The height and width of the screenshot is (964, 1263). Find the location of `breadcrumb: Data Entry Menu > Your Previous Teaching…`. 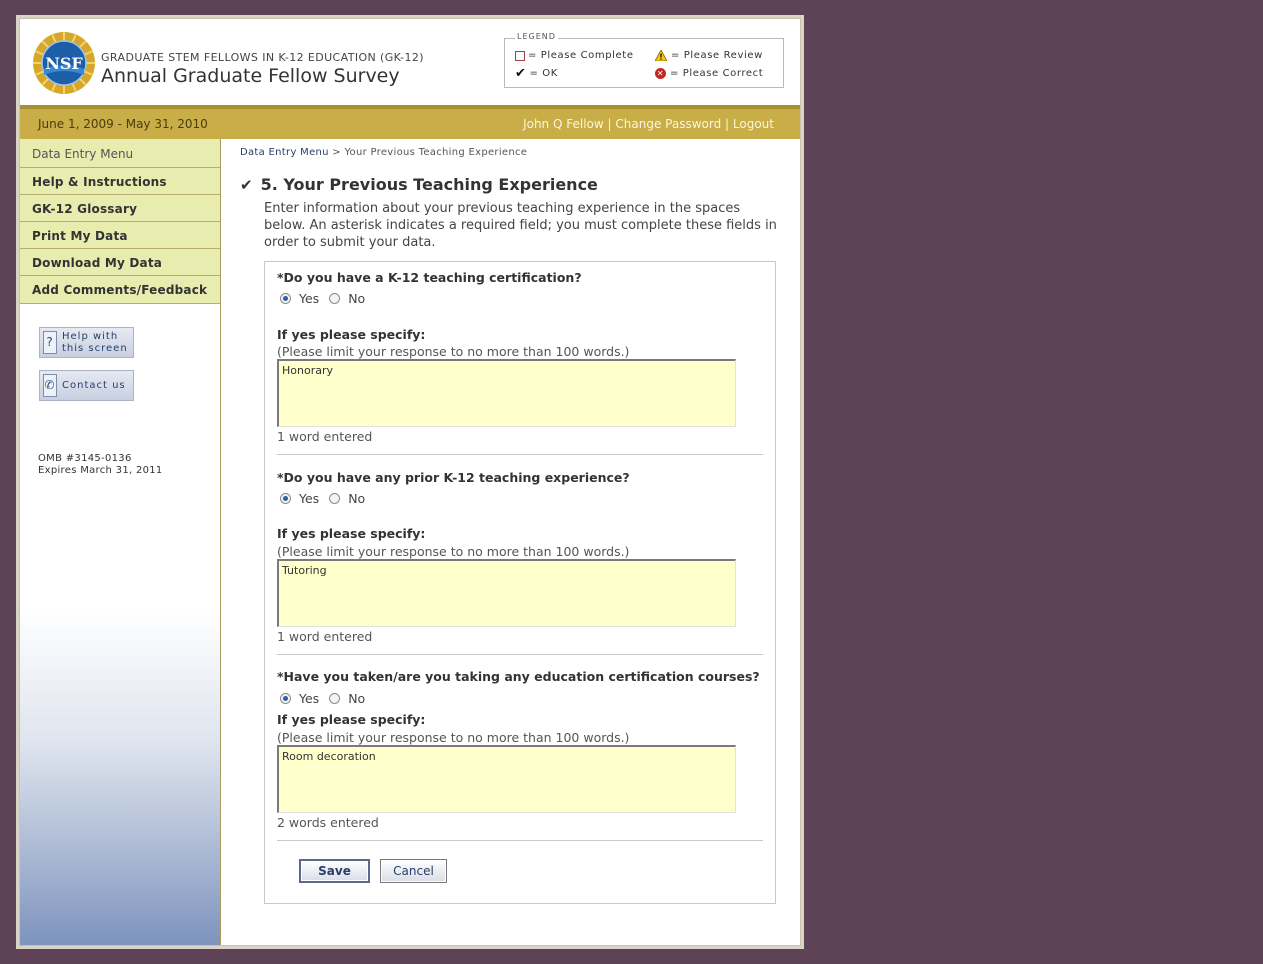

breadcrumb: Data Entry Menu > Your Previous Teaching… is located at coordinates (383, 152).